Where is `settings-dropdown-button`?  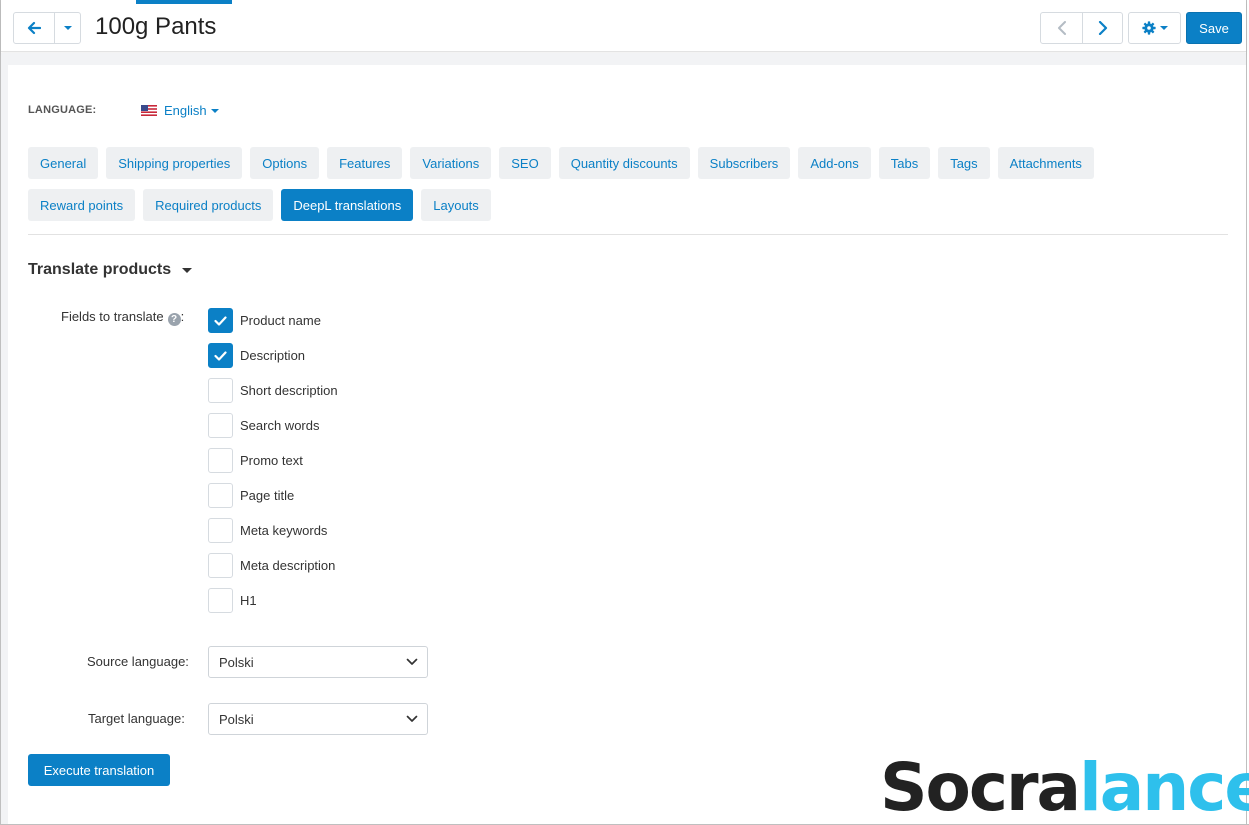 settings-dropdown-button is located at coordinates (1154, 28).